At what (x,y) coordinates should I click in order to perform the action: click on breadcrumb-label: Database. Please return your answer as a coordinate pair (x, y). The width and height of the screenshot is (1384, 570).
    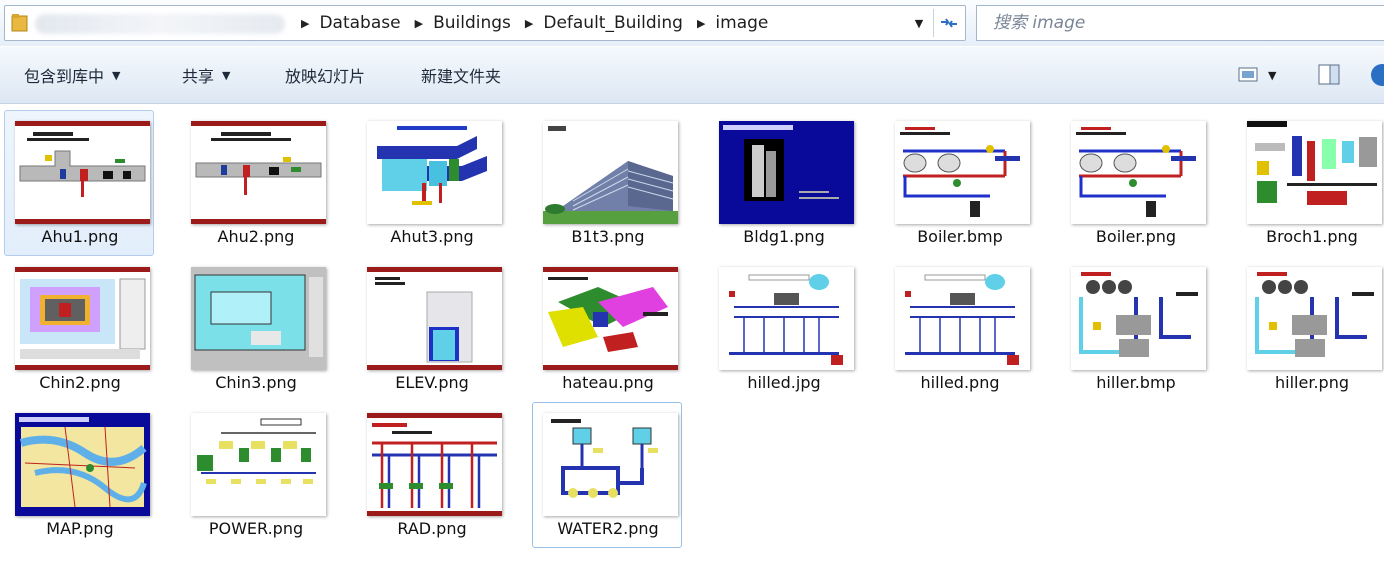
    Looking at the image, I should click on (360, 23).